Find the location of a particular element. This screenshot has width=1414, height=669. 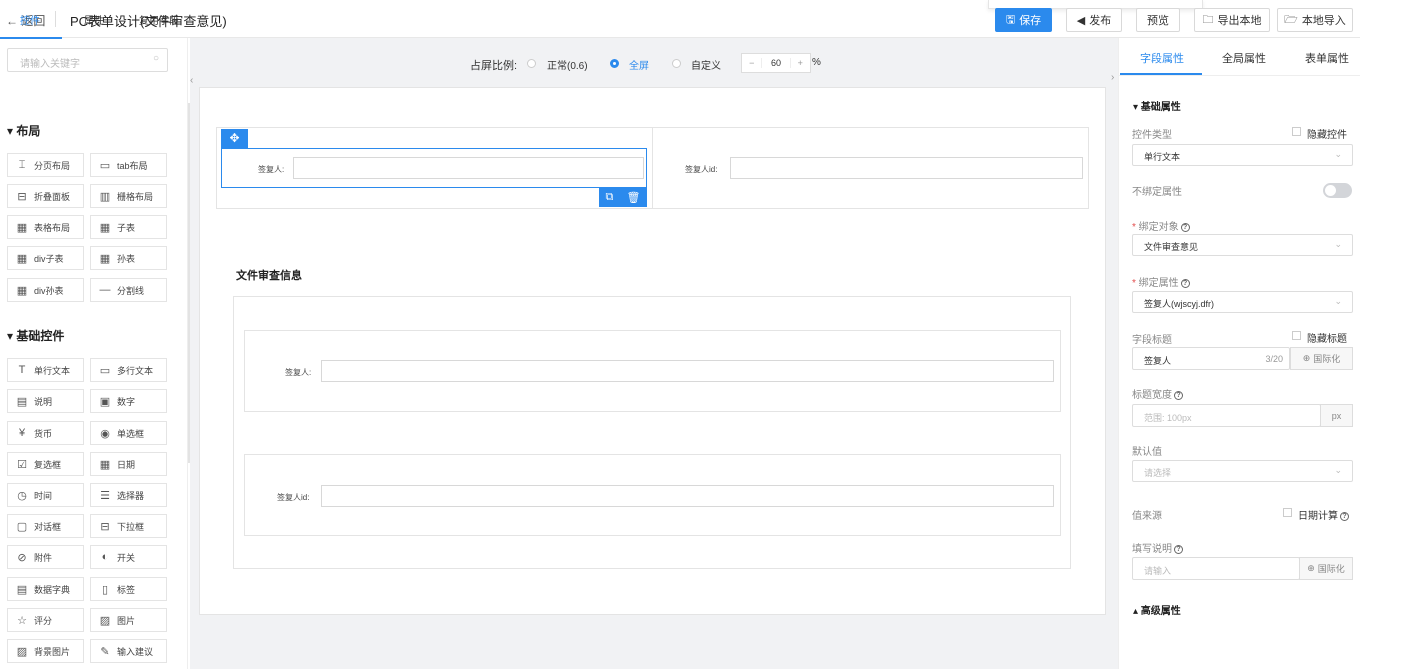

tab-attributes: 属性 is located at coordinates (94, 19).